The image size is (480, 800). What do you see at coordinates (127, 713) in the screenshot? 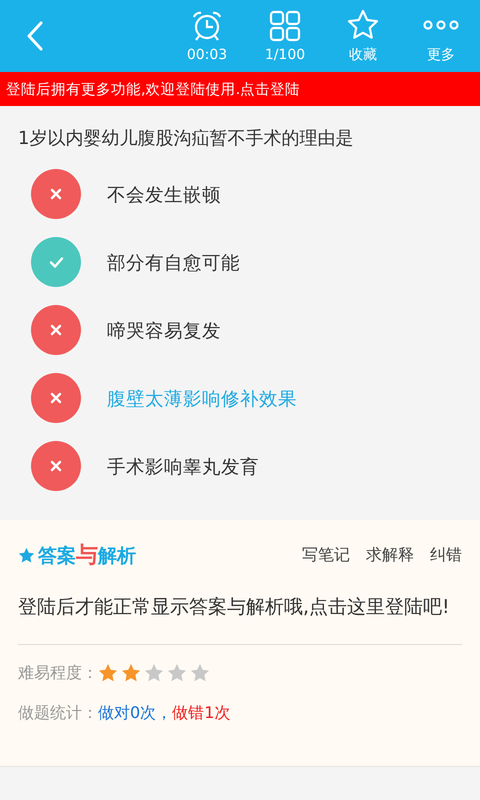
I see `correct-count: 做对0次` at bounding box center [127, 713].